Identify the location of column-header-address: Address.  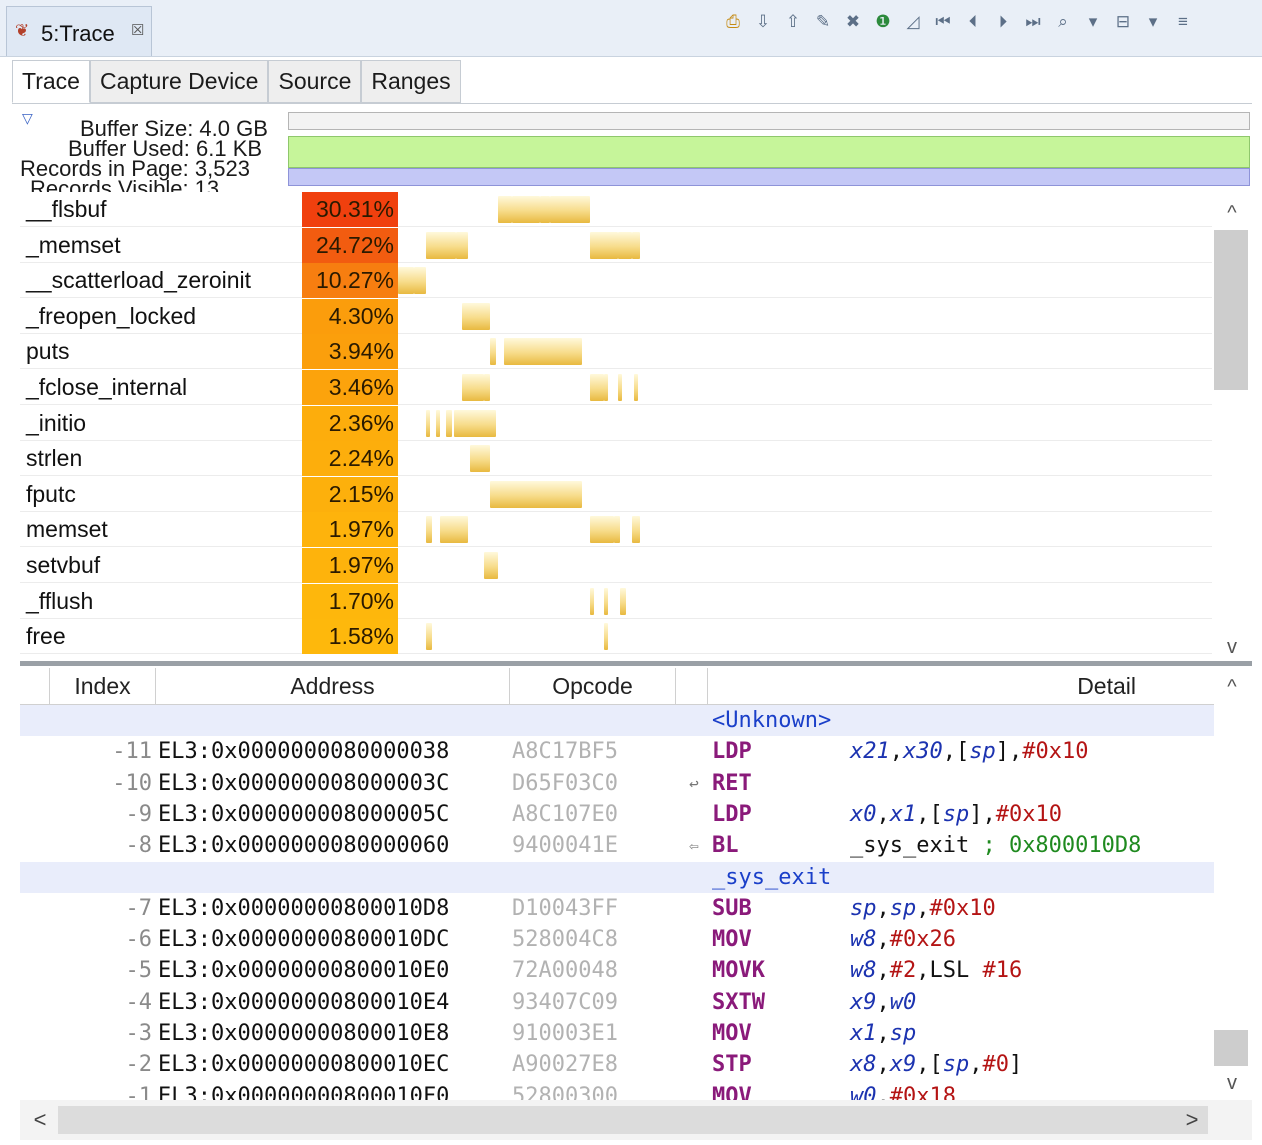
(333, 686).